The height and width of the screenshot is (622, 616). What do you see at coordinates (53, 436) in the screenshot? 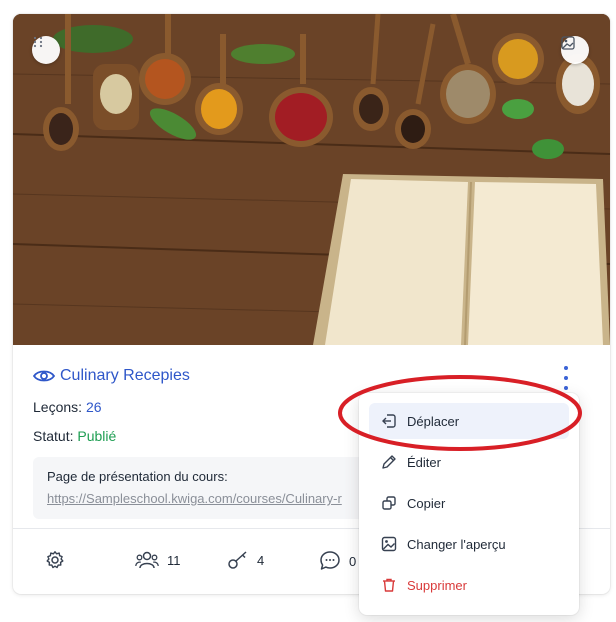
I see `status-label: Statut:` at bounding box center [53, 436].